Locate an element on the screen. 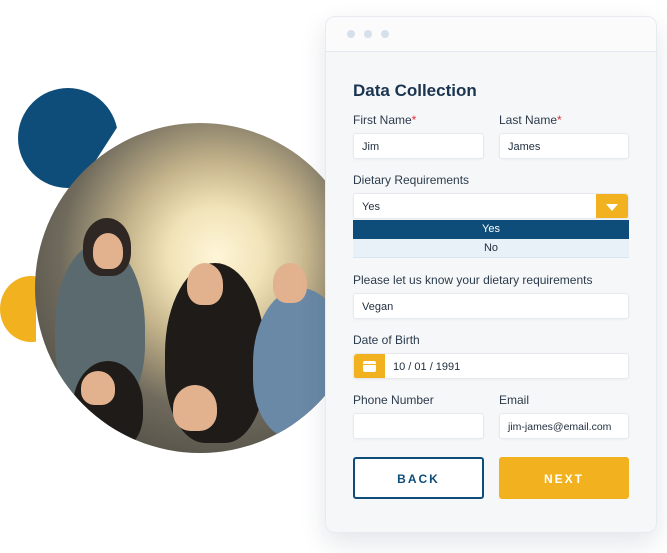 The height and width of the screenshot is (553, 667). dietary-select: Yes is located at coordinates (491, 206).